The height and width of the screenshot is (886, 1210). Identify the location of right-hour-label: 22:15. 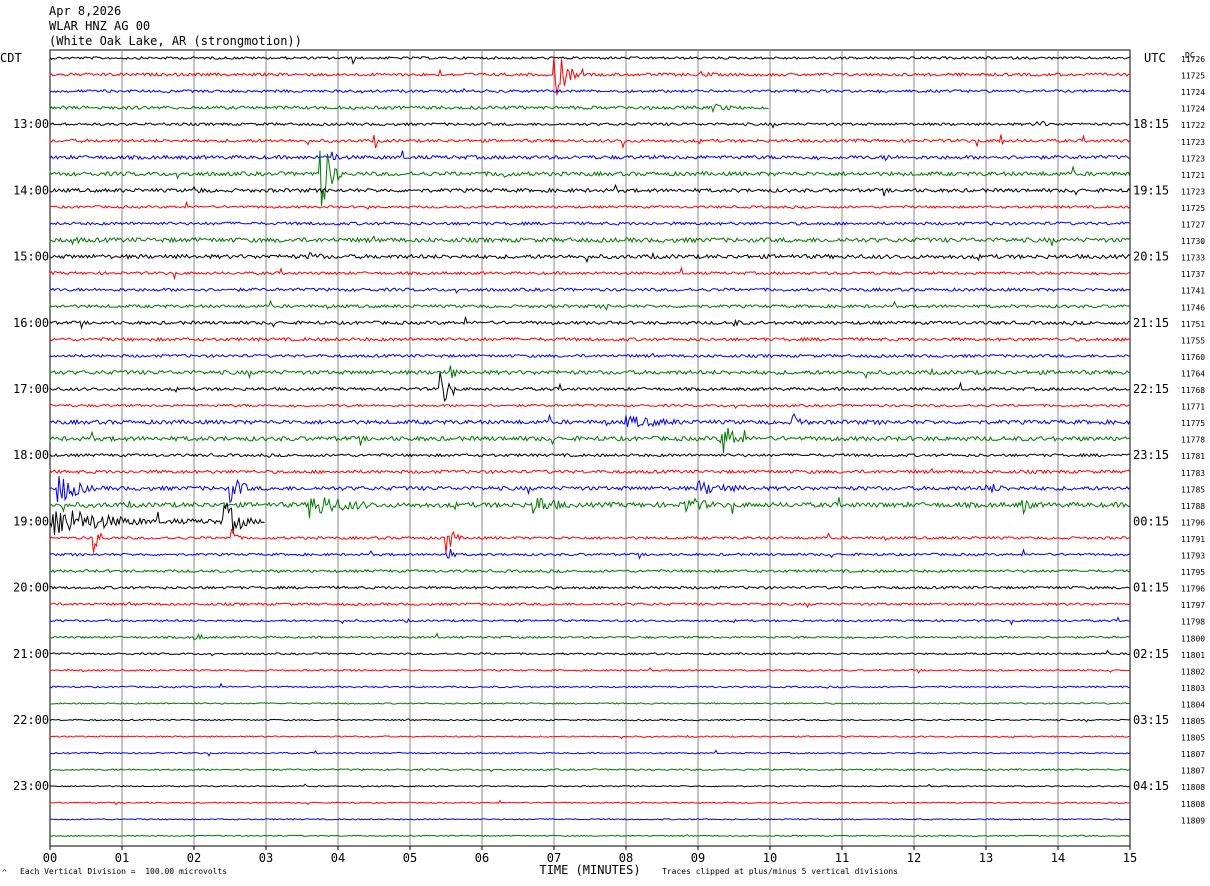
(1151, 389).